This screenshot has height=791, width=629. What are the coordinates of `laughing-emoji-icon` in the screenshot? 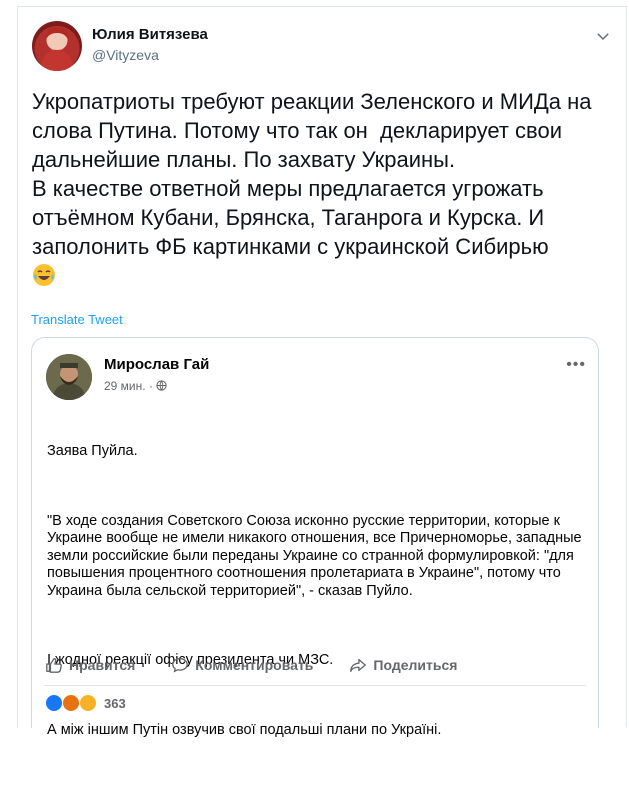 It's located at (44, 275).